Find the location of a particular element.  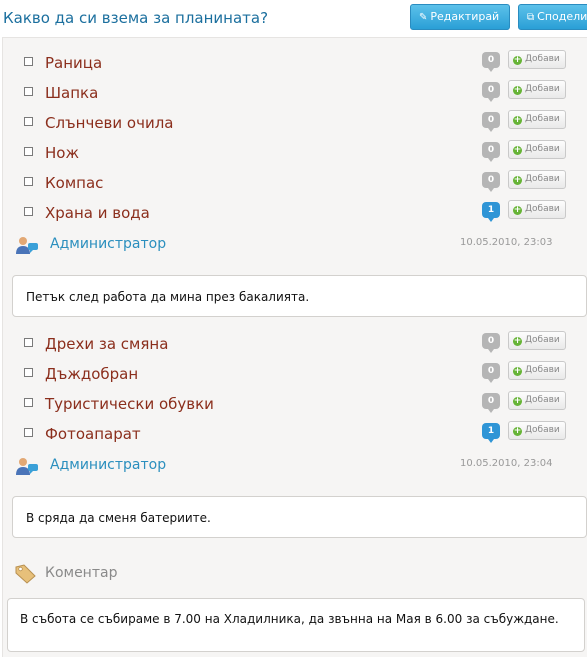

tag-icon is located at coordinates (25, 574).